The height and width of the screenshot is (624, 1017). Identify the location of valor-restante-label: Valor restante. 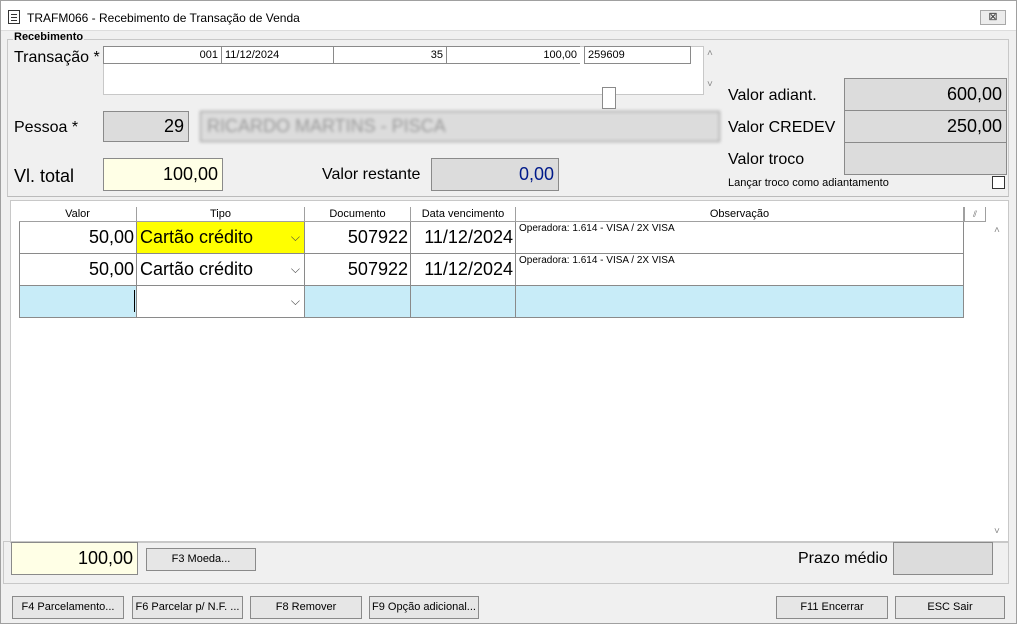
(371, 174).